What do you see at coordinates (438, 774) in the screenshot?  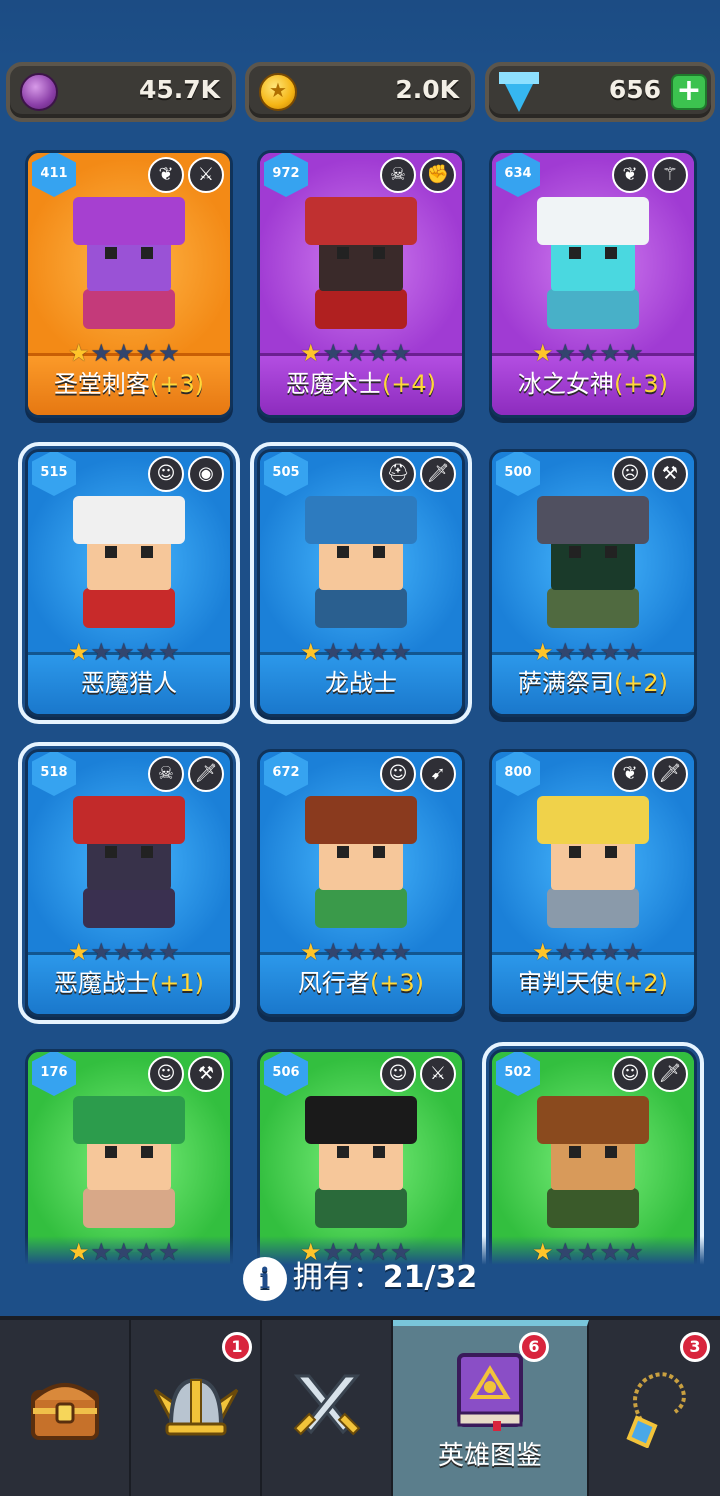 I see `bow-icon: ➹` at bounding box center [438, 774].